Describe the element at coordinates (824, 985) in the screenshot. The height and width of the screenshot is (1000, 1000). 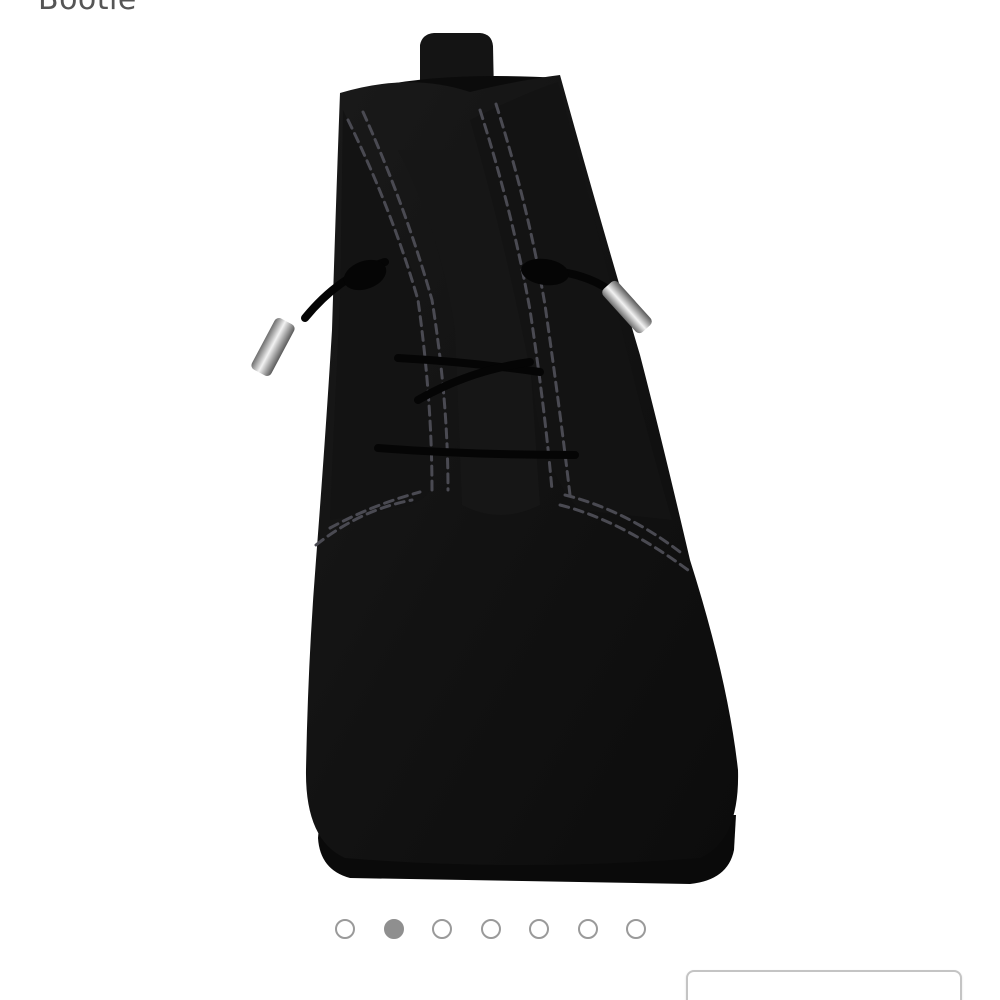
I see `partial-button` at that location.